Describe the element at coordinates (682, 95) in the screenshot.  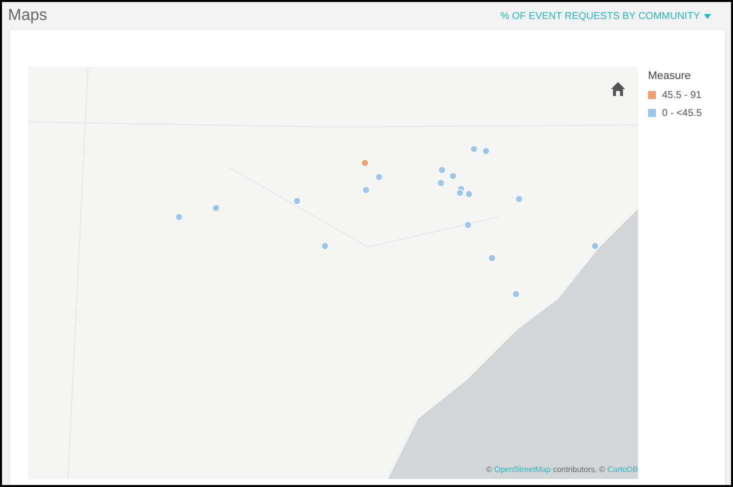
I see `legend-label: 45.5 - 91` at that location.